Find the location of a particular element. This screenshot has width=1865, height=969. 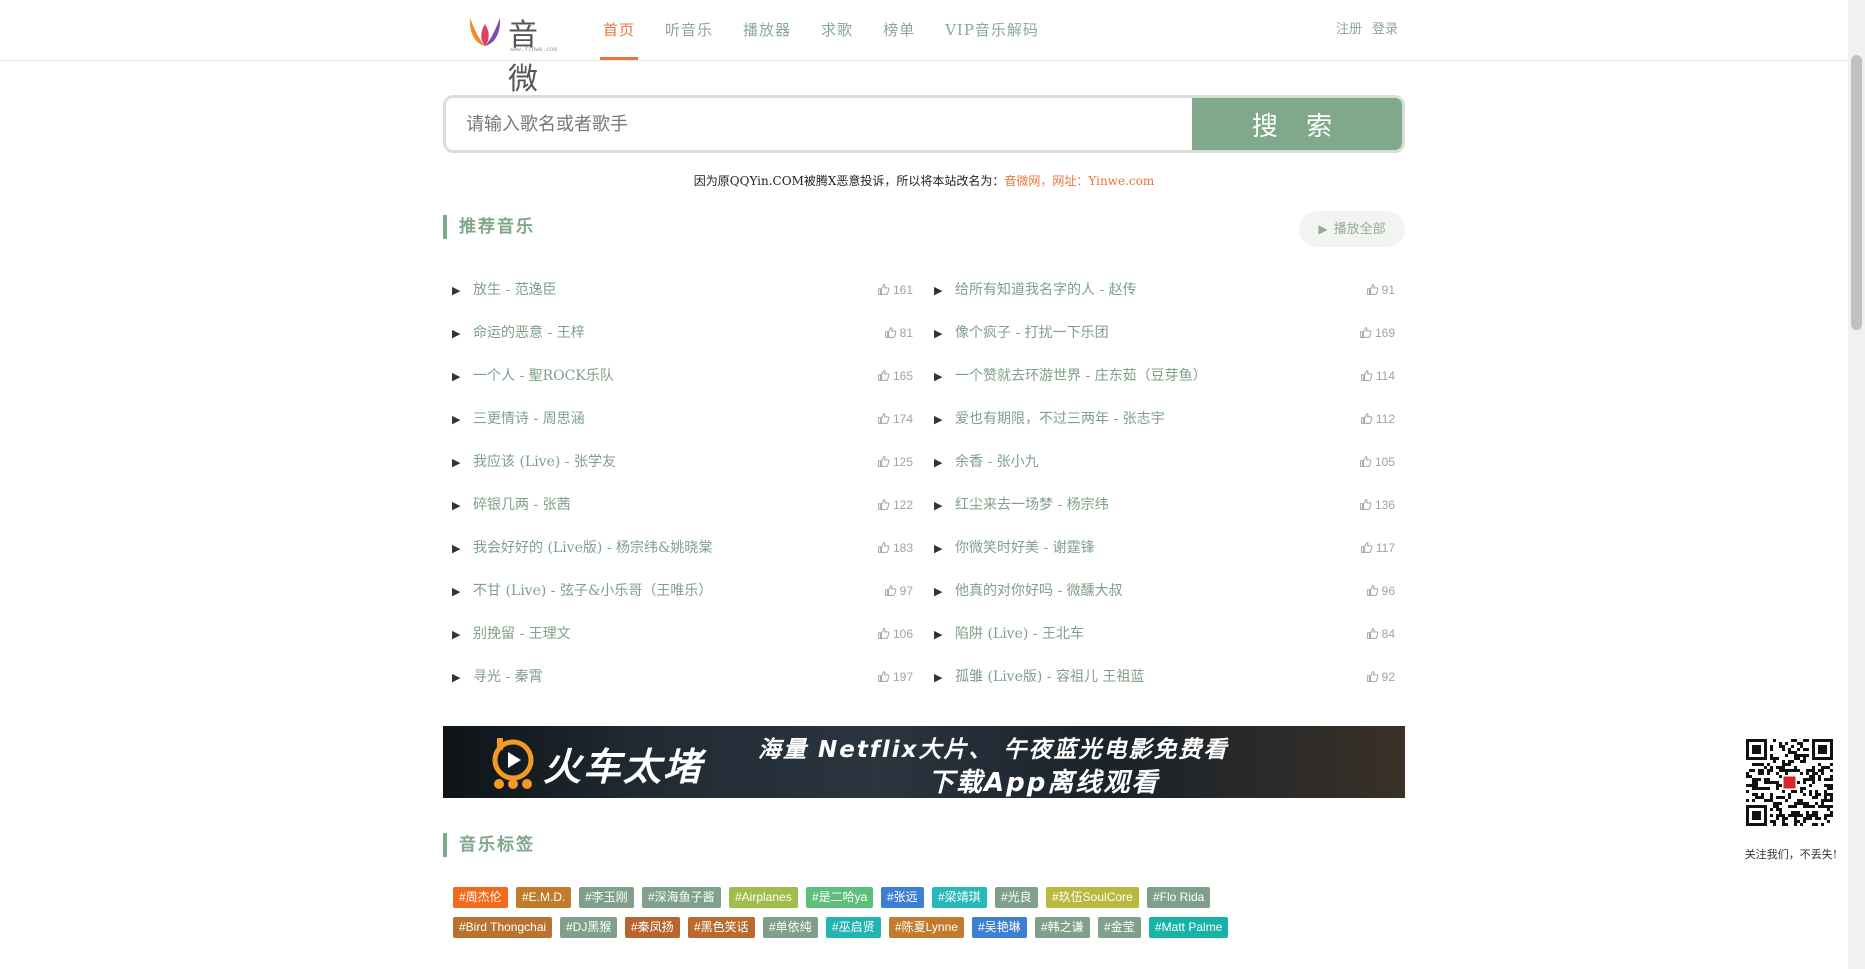

song-likes: 91 is located at coordinates (1380, 290).